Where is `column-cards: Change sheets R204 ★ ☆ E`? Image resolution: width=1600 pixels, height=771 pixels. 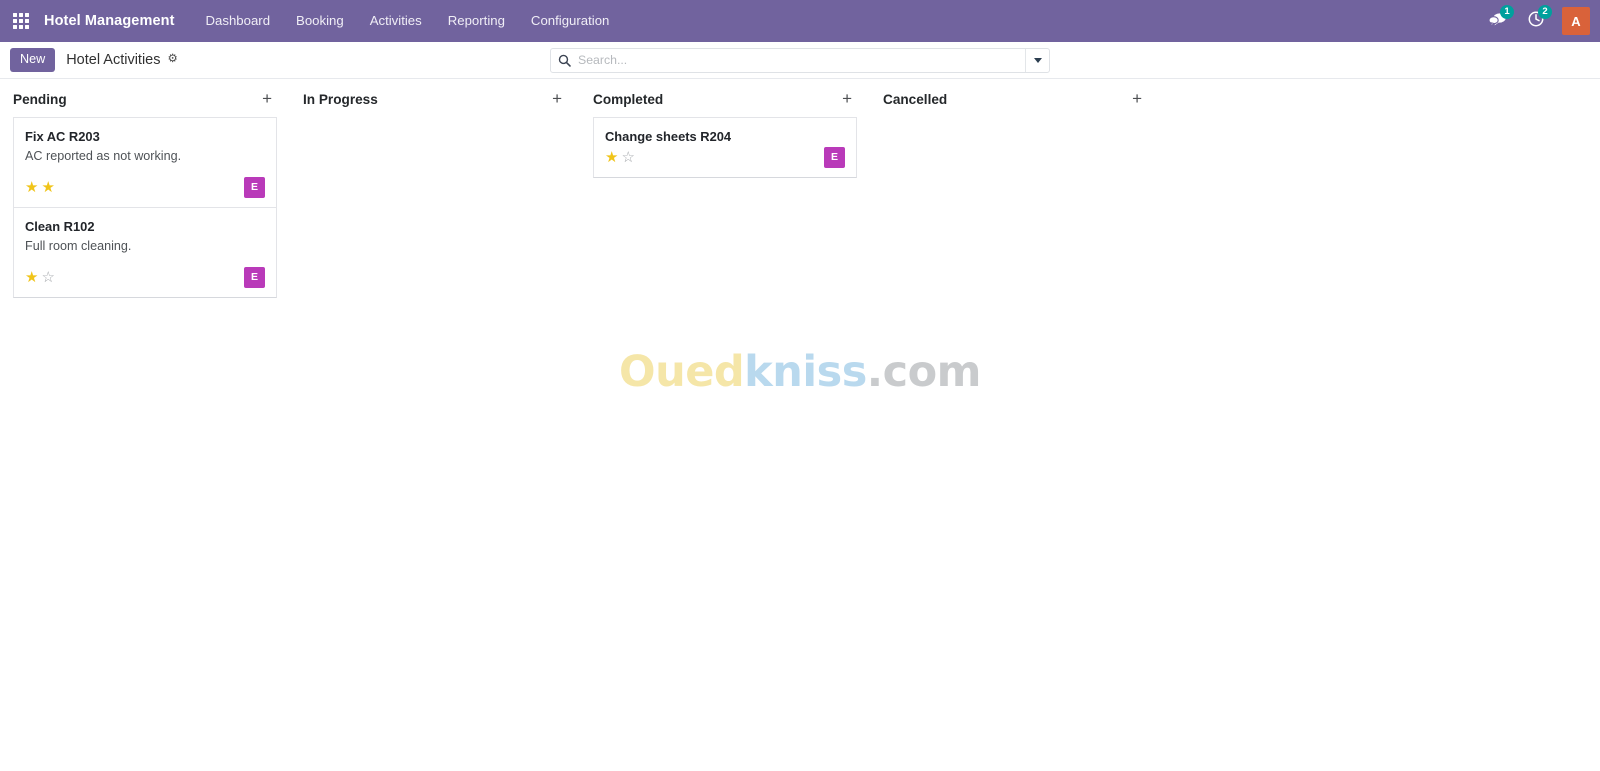 column-cards: Change sheets R204 ★ ☆ E is located at coordinates (725, 148).